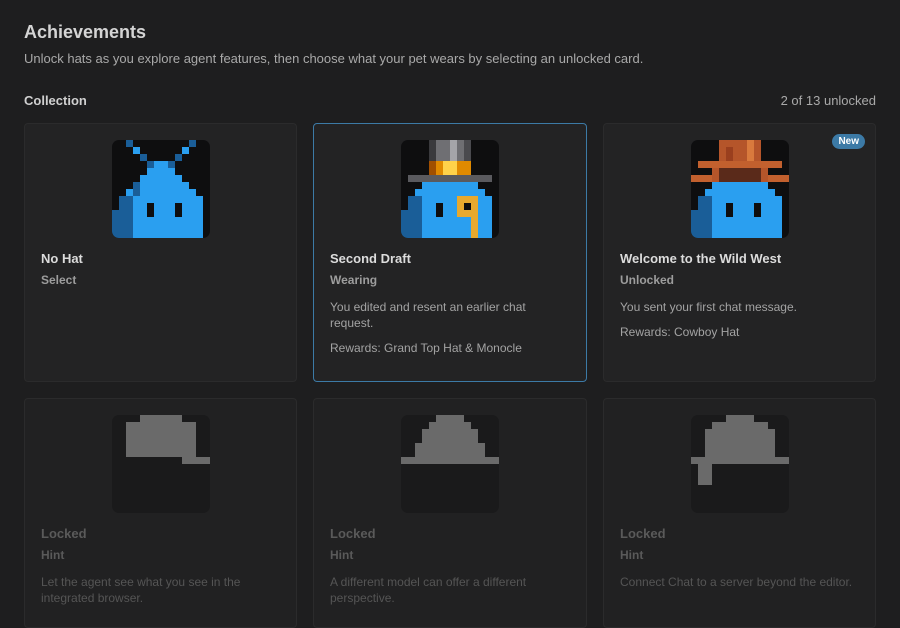  I want to click on card-name: Welcome to the Wild West, so click(701, 258).